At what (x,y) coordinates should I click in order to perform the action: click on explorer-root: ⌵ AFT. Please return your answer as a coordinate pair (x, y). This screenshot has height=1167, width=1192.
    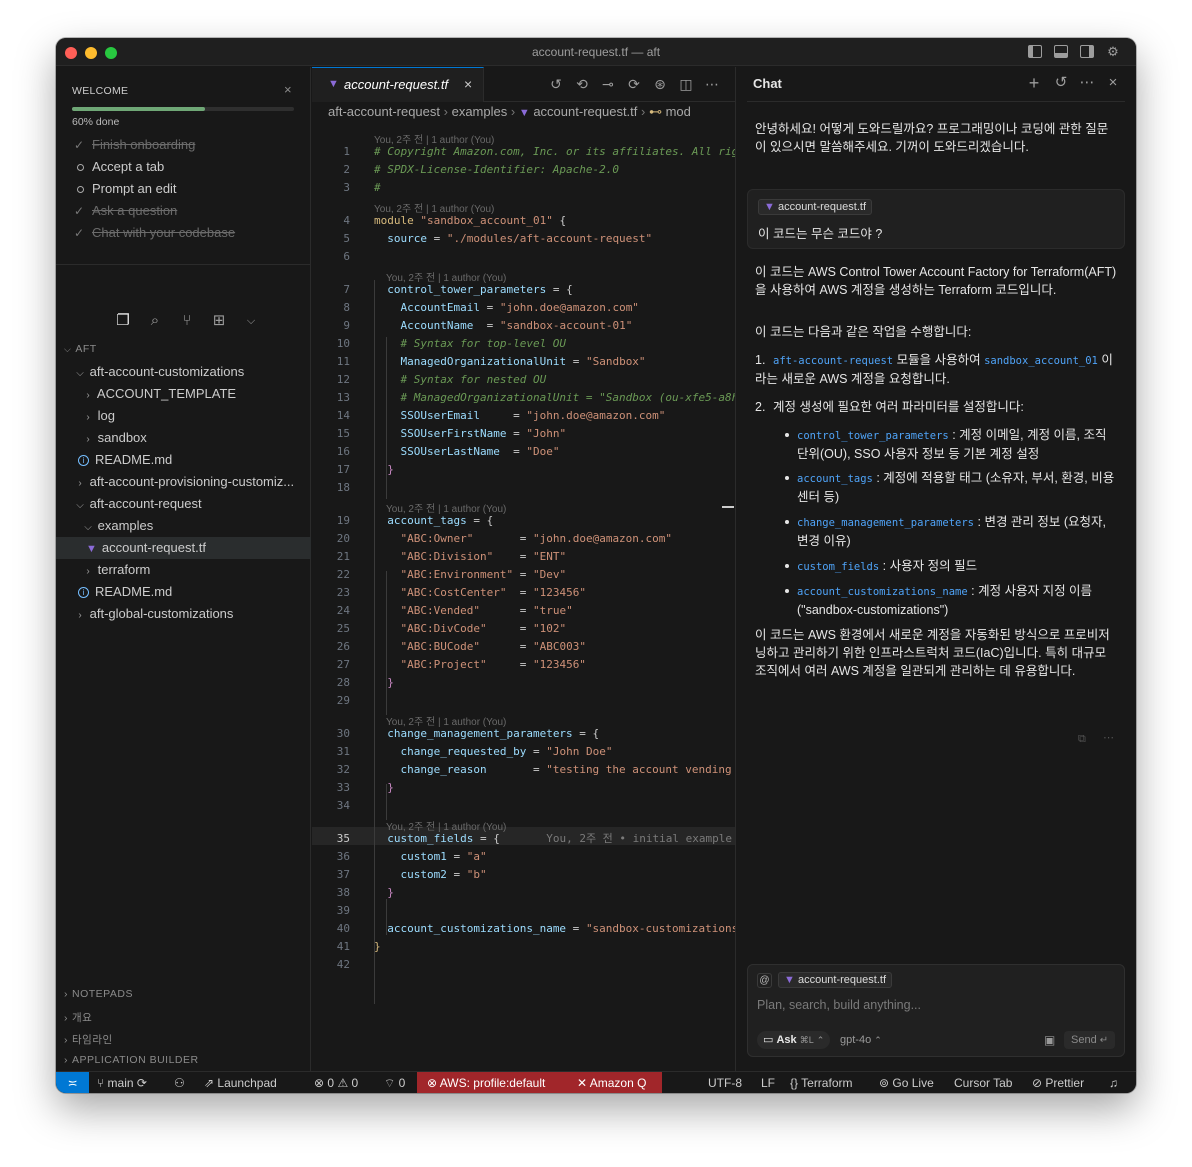
    Looking at the image, I should click on (80, 349).